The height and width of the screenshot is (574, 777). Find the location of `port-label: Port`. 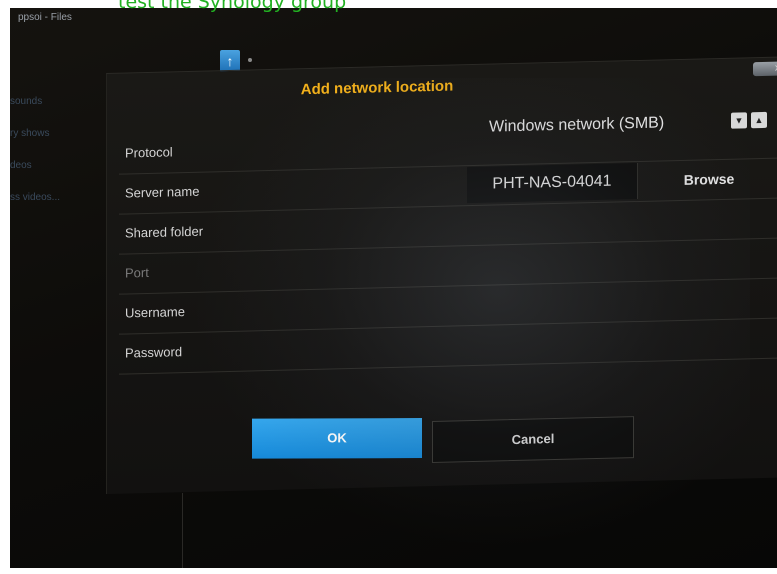

port-label: Port is located at coordinates (137, 272).